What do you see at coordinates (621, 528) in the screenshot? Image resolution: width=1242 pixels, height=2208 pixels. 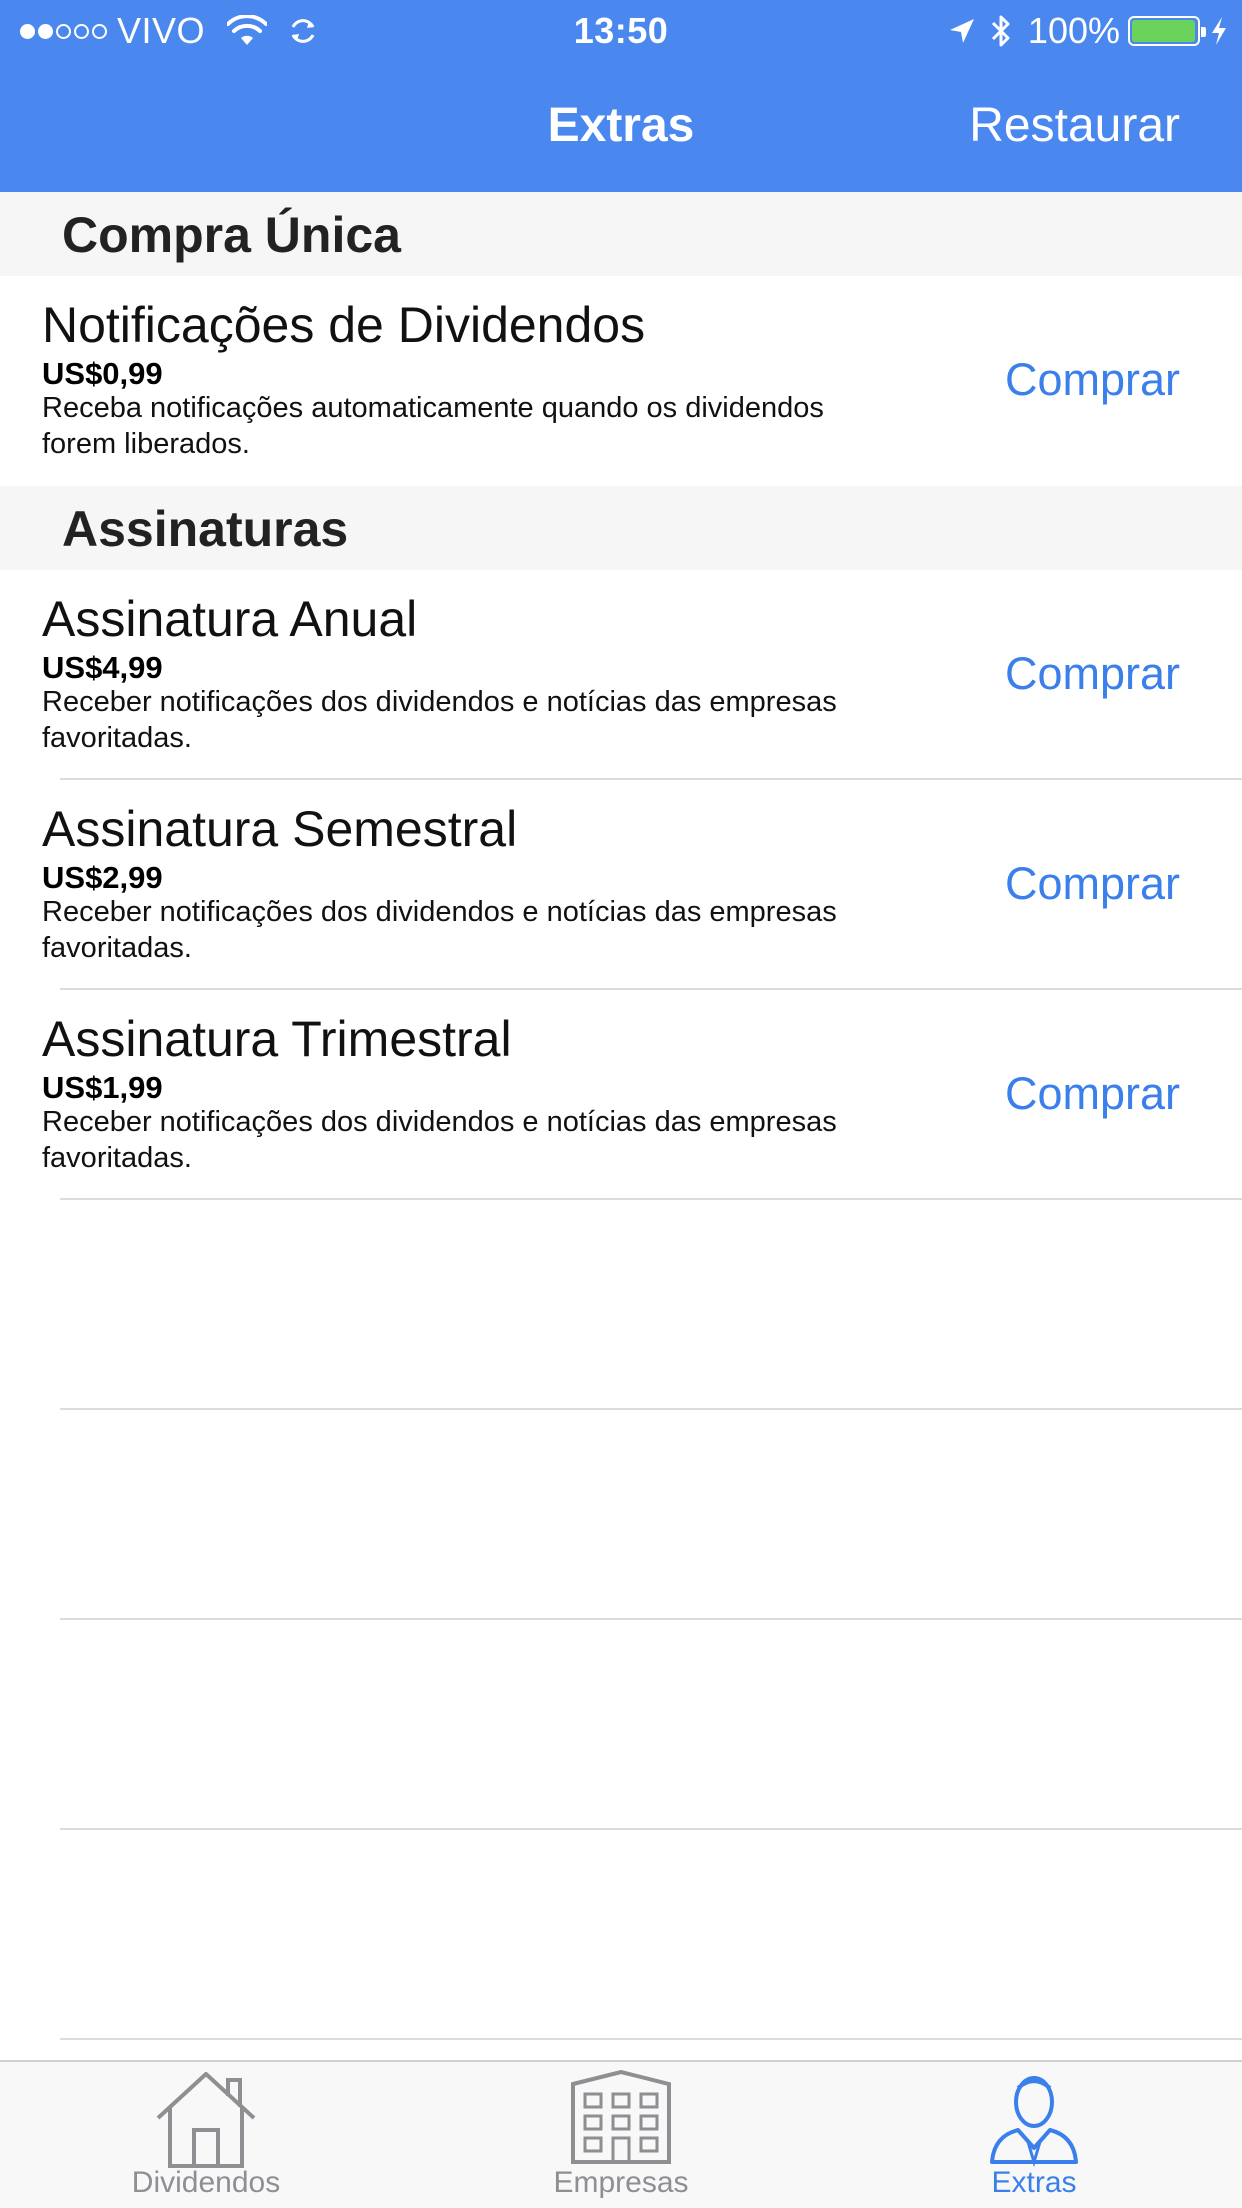 I see `section-header-subscriptions: Assinaturas` at bounding box center [621, 528].